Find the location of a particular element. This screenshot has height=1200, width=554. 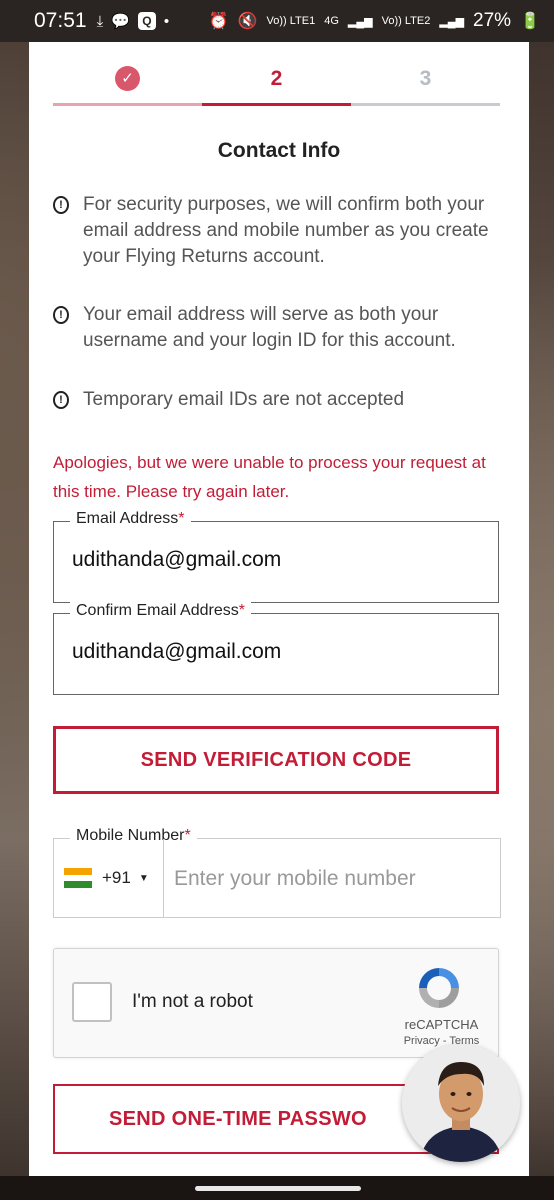

step-3: 3 is located at coordinates (425, 81).